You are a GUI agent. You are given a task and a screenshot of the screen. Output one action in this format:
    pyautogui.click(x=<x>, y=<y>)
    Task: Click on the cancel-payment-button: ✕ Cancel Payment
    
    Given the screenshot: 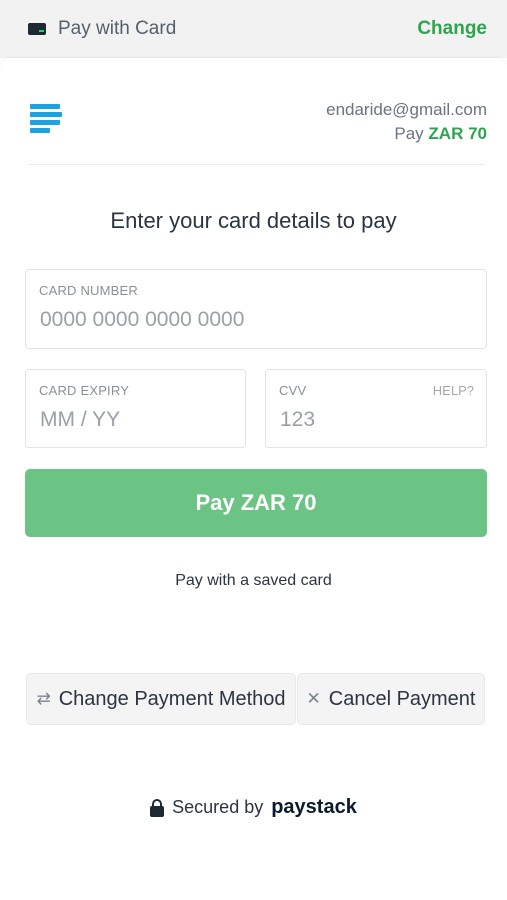 What is the action you would take?
    pyautogui.click(x=391, y=699)
    